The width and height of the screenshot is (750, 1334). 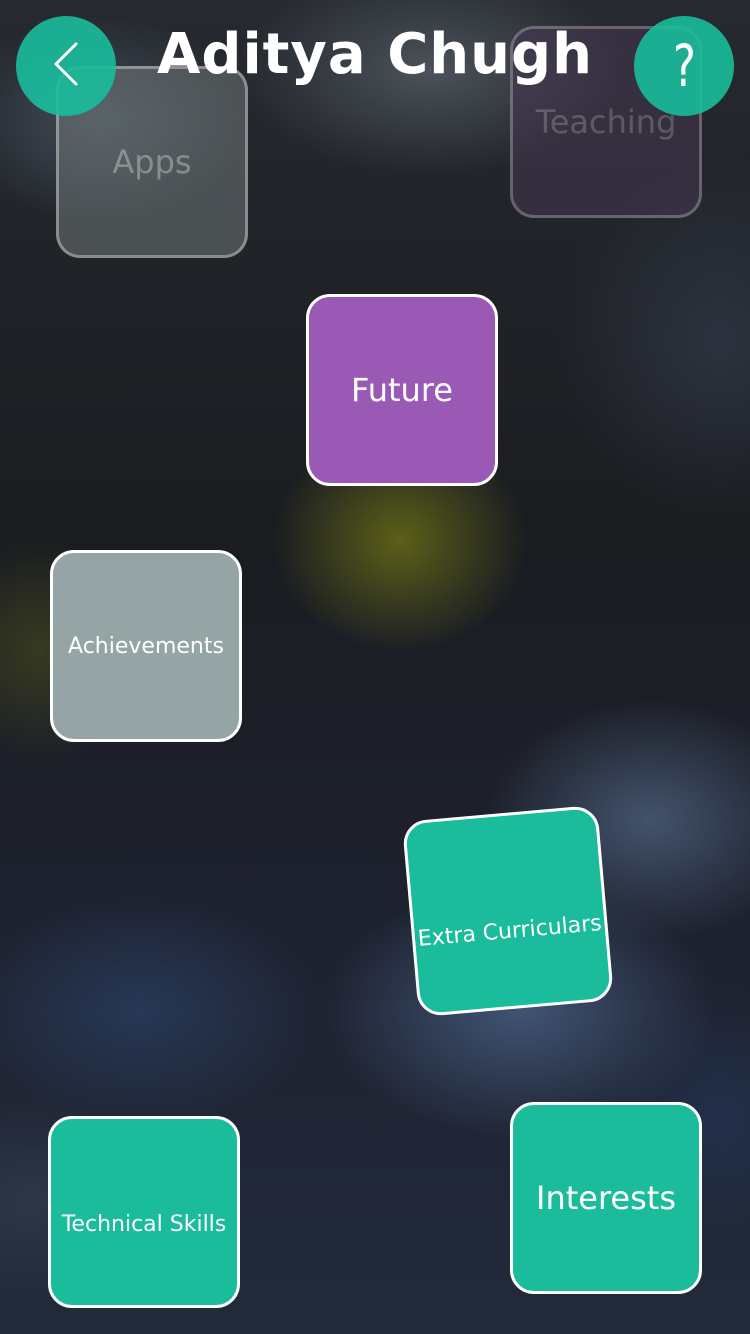 I want to click on question-mark-icon: ?, so click(x=684, y=66).